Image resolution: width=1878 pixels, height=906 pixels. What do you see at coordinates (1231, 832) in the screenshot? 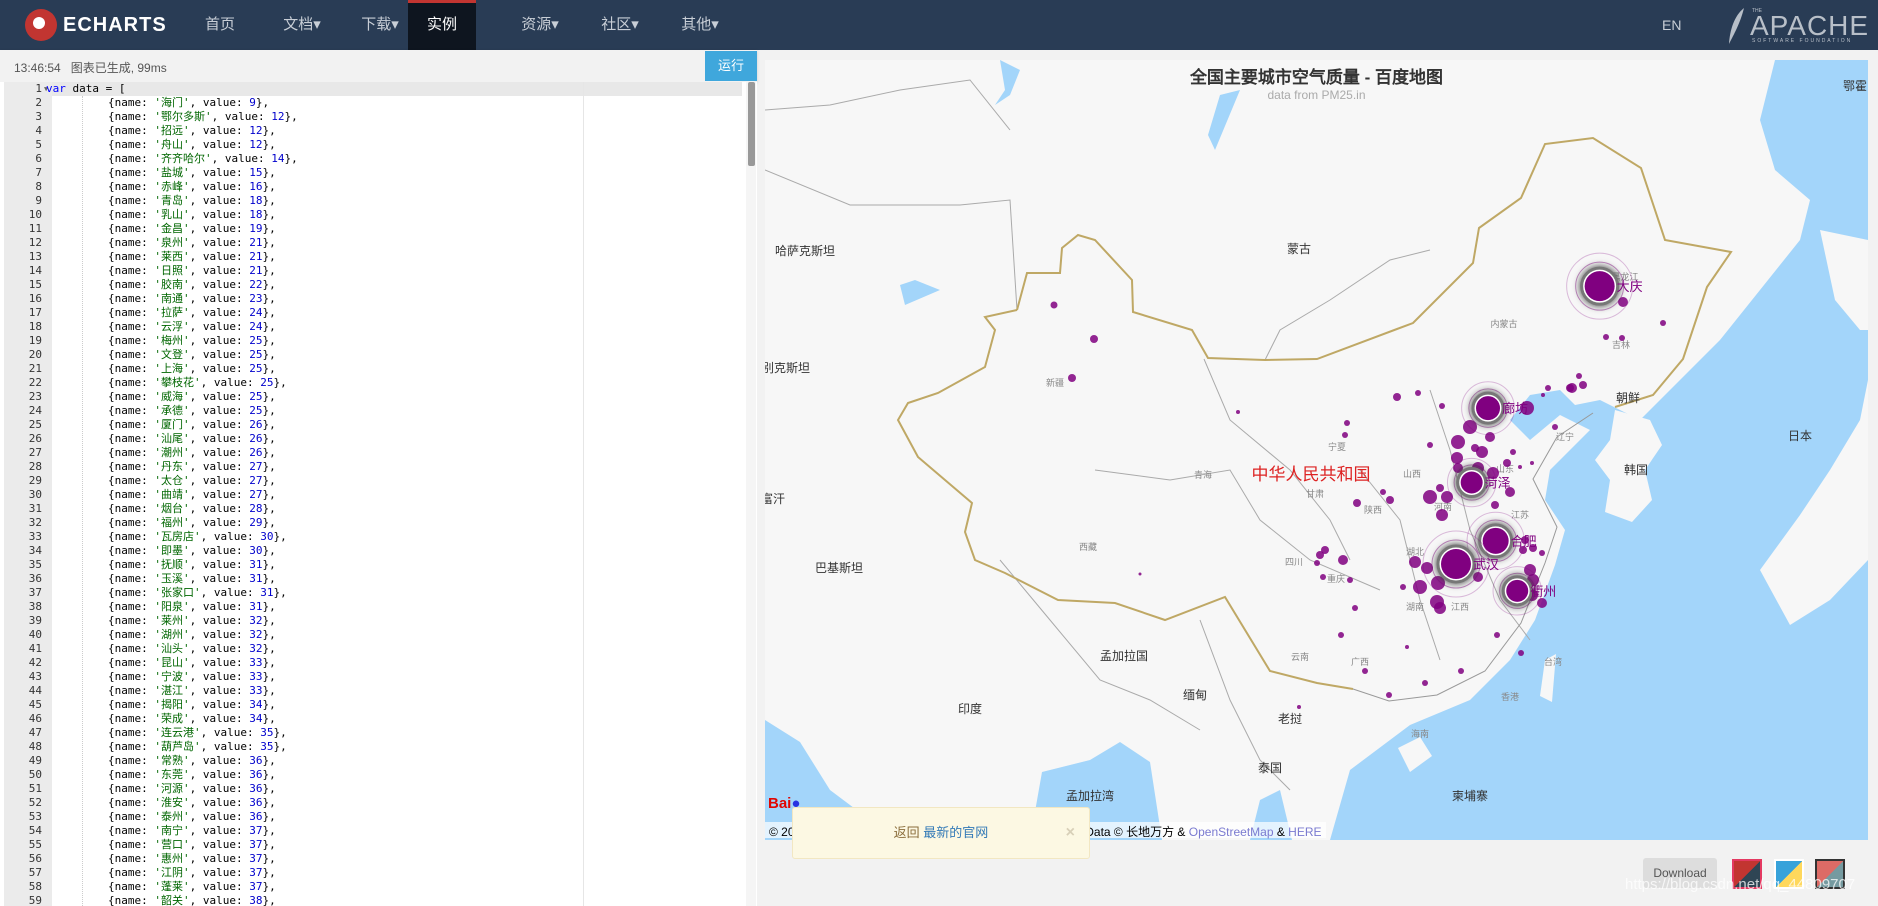
I see `osm-link: OpenStreetMap` at bounding box center [1231, 832].